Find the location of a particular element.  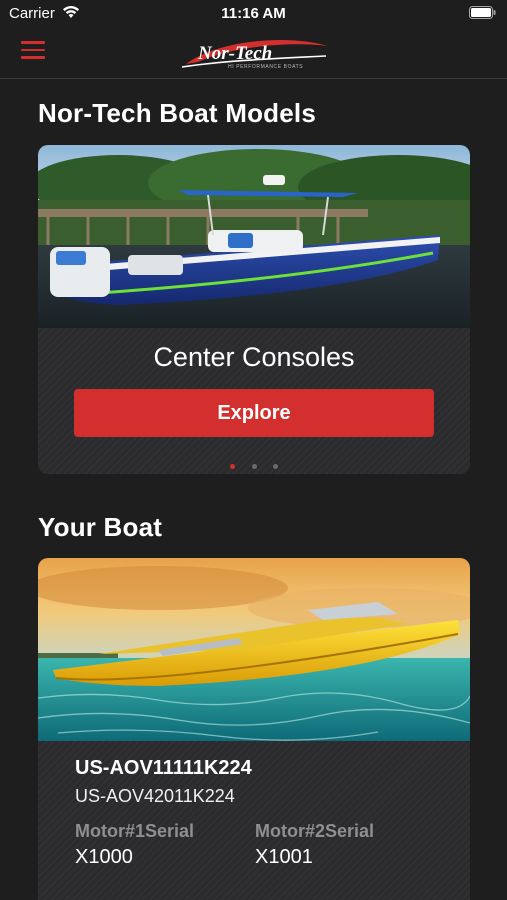

navigation-bar: Nor-Tech HI PERFORMANCE BOATS is located at coordinates (253, 53).